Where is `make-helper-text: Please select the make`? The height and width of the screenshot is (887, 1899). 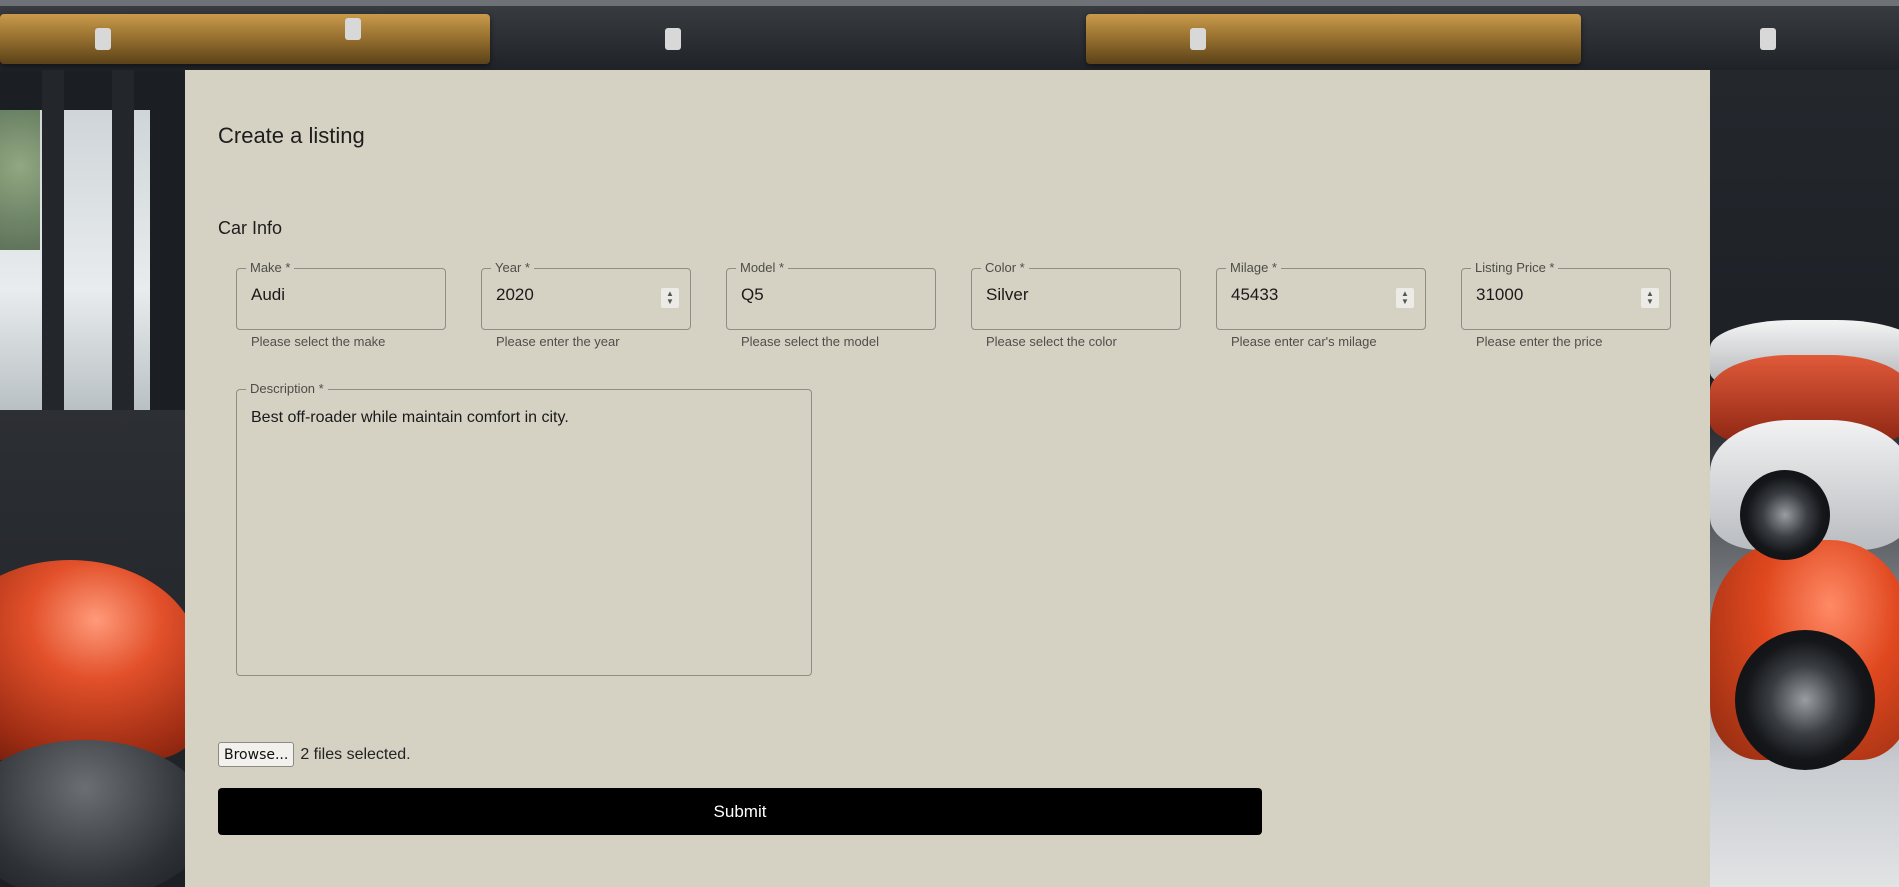
make-helper-text: Please select the make is located at coordinates (318, 341).